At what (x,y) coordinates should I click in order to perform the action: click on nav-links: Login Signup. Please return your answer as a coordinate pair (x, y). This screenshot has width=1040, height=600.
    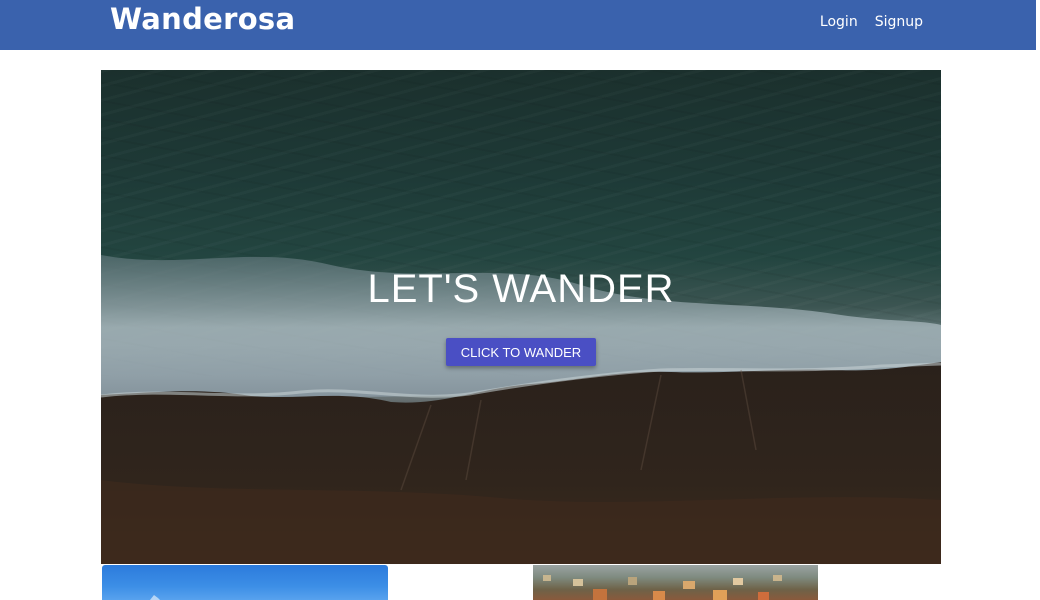
    Looking at the image, I should click on (871, 22).